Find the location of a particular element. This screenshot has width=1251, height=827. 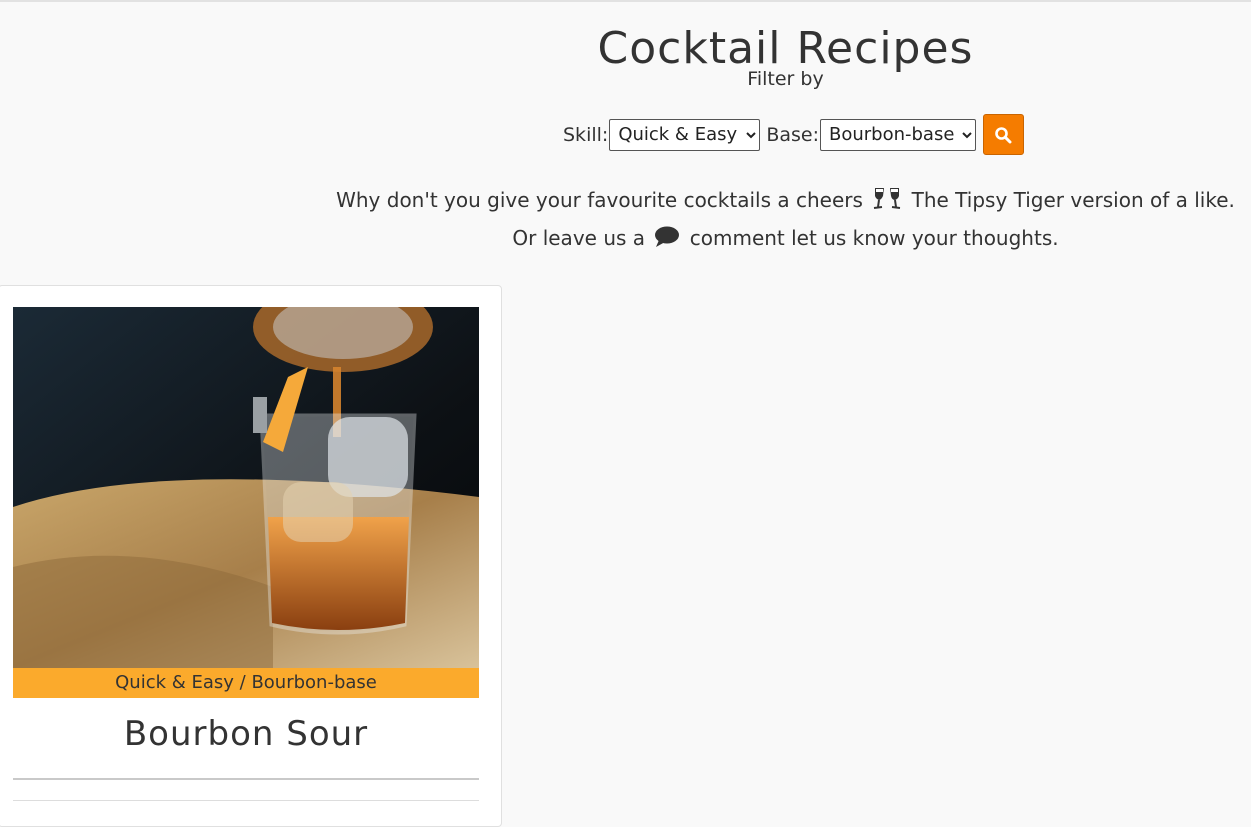

card-category-tag: Quick & Easy / Bourbon-base is located at coordinates (246, 683).